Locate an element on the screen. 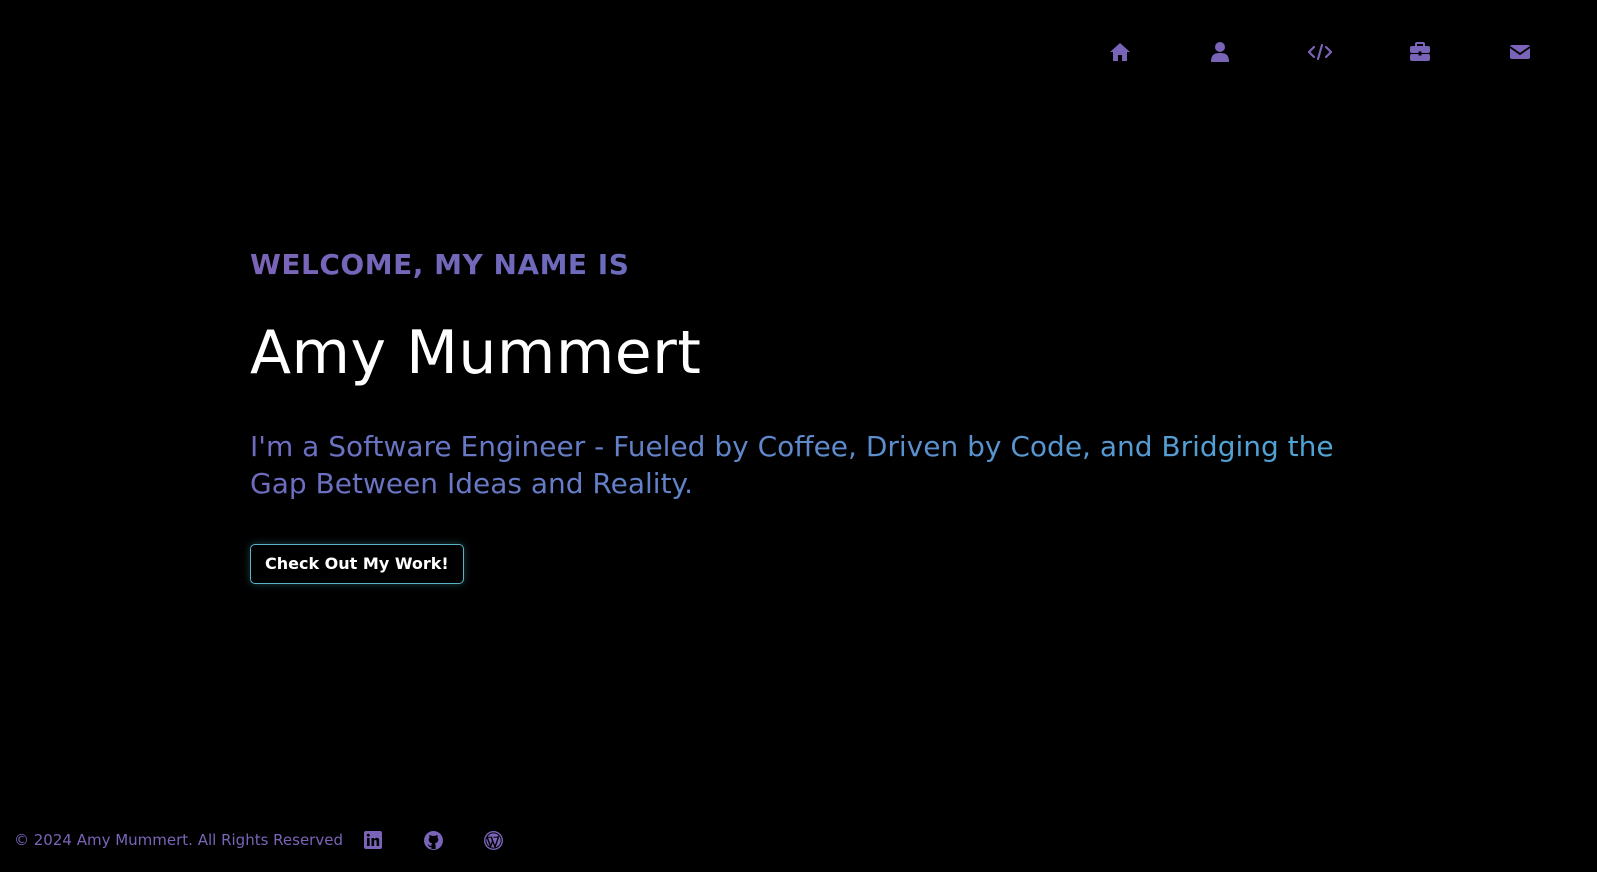  nav-projects-link is located at coordinates (1320, 52).